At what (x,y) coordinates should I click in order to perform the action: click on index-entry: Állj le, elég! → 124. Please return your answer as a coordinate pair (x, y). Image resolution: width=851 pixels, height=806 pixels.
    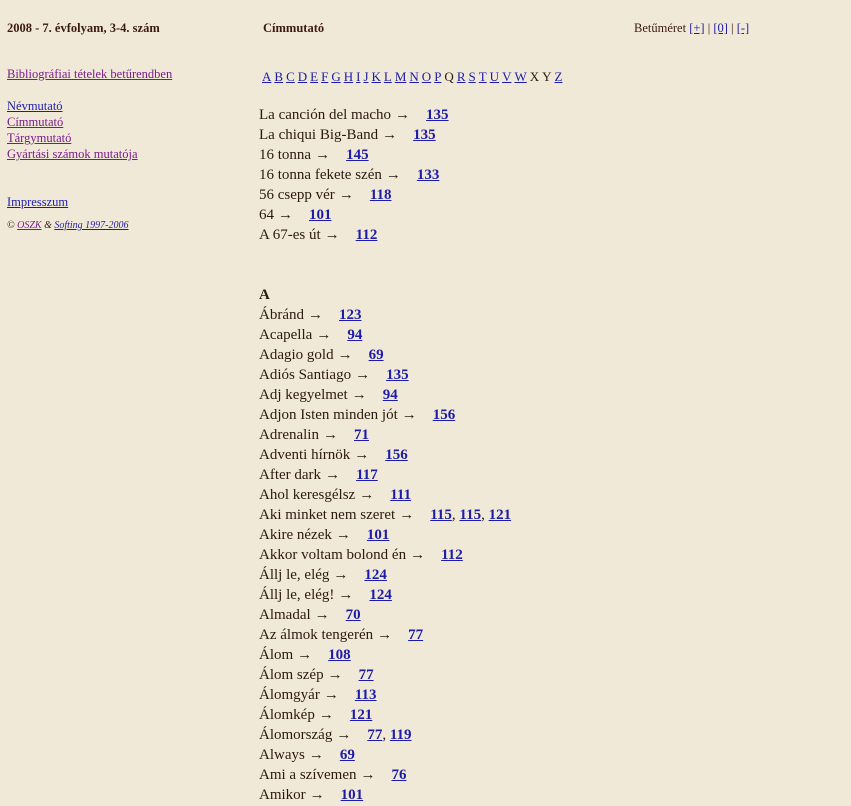
    Looking at the image, I should click on (385, 595).